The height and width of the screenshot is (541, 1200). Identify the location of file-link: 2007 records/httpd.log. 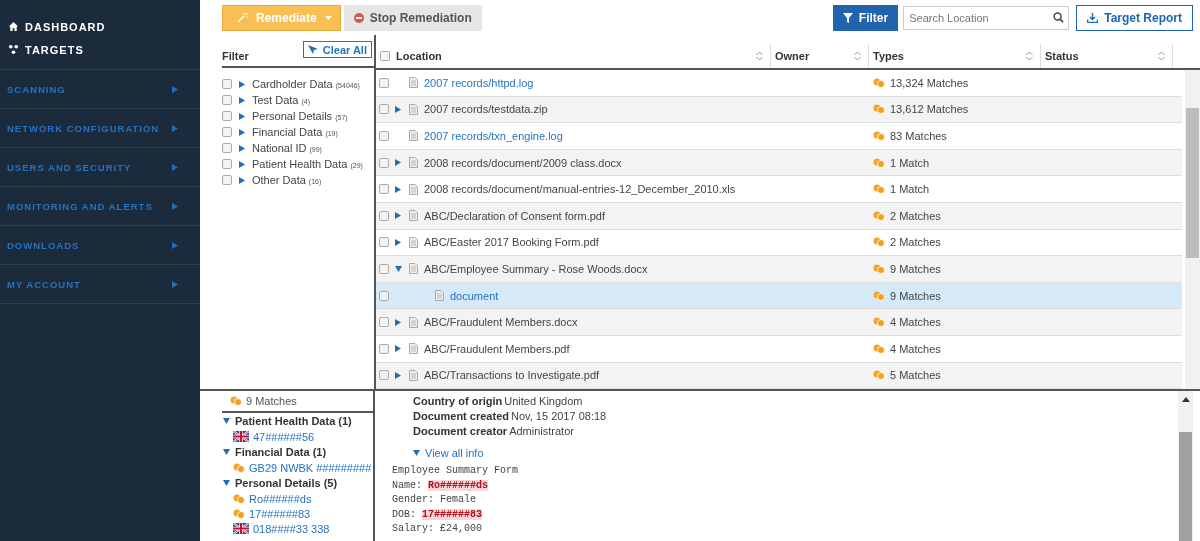
(479, 82).